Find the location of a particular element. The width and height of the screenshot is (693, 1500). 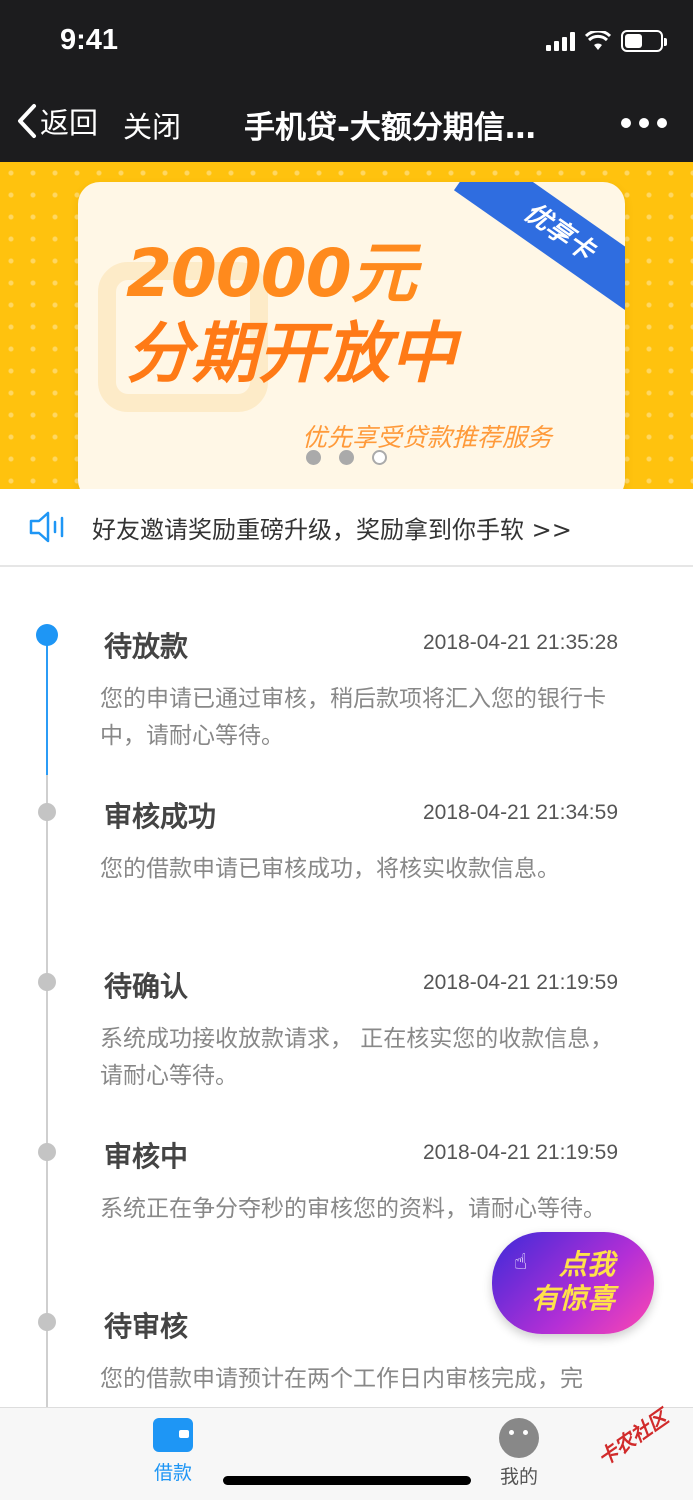

chevron-left-icon is located at coordinates (27, 121).